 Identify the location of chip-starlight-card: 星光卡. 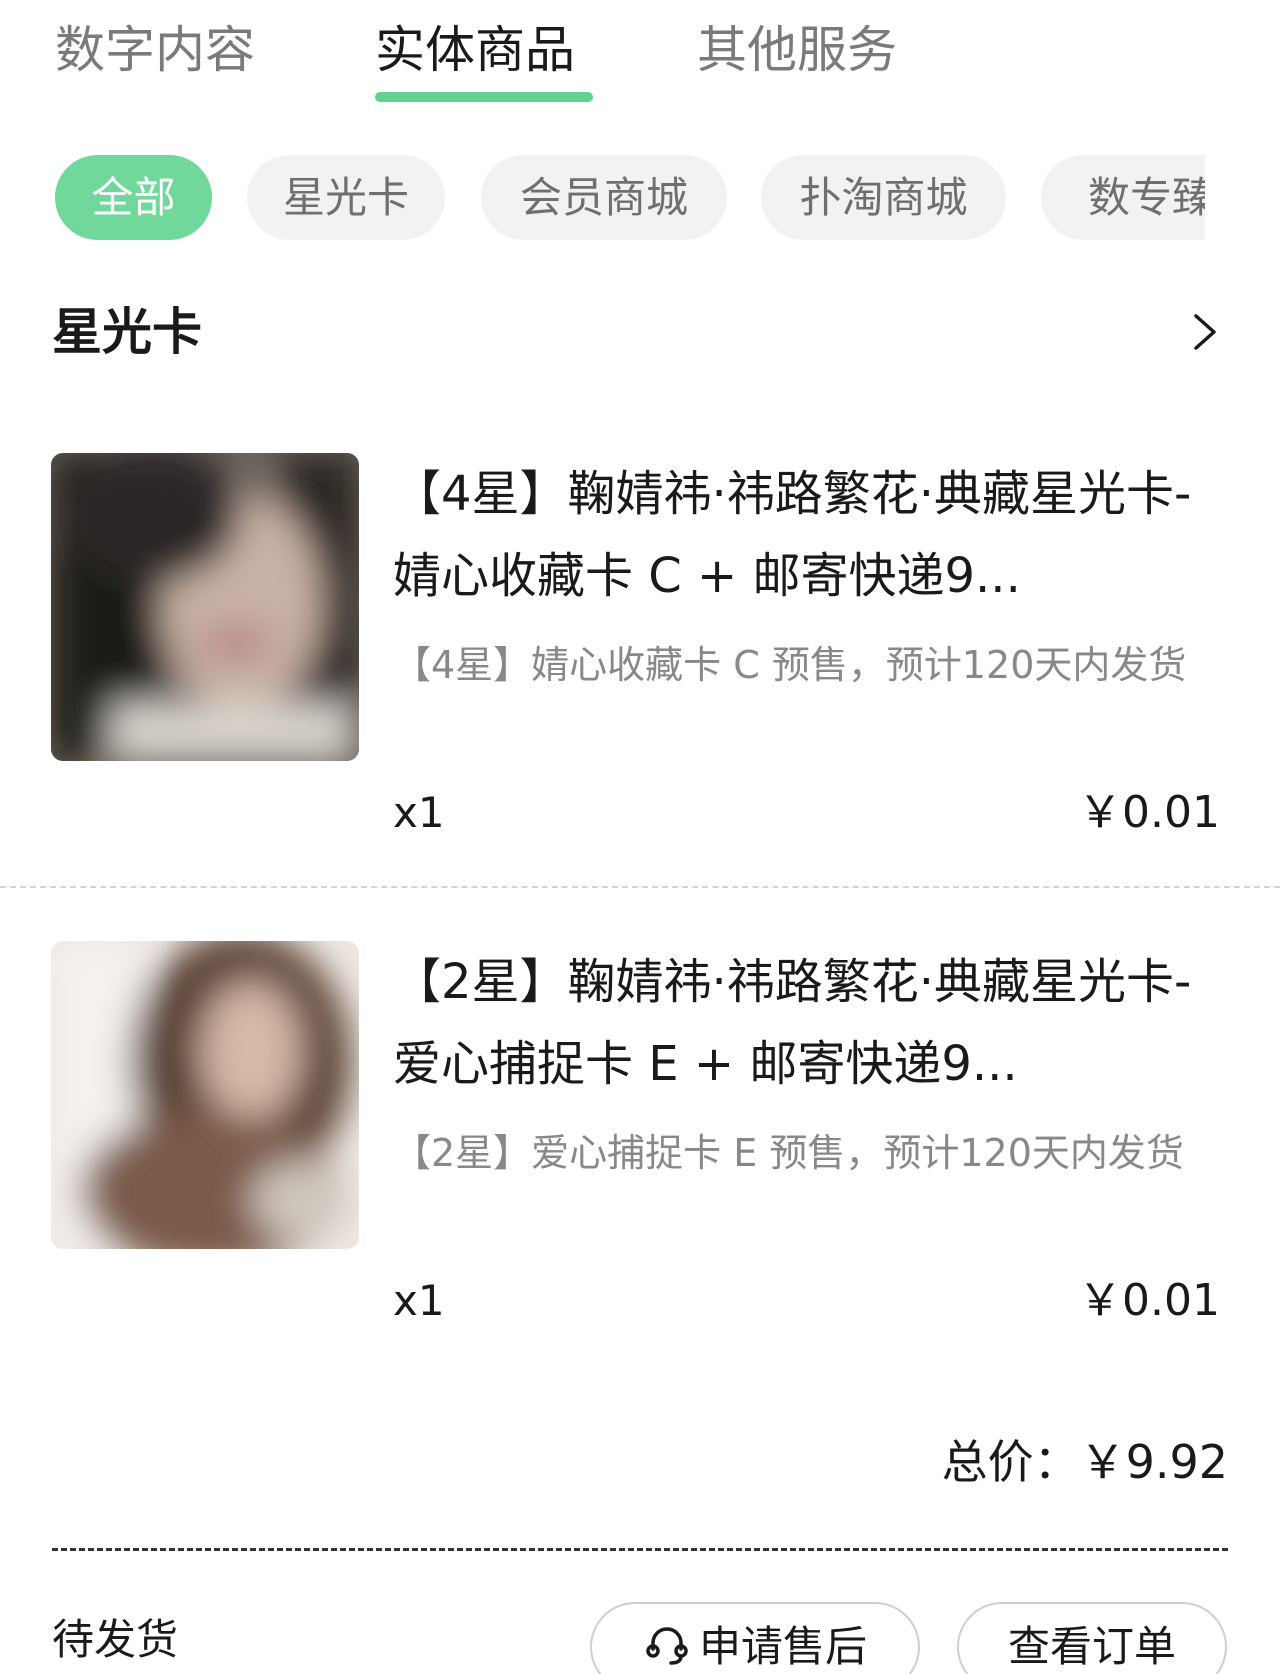
(346, 197).